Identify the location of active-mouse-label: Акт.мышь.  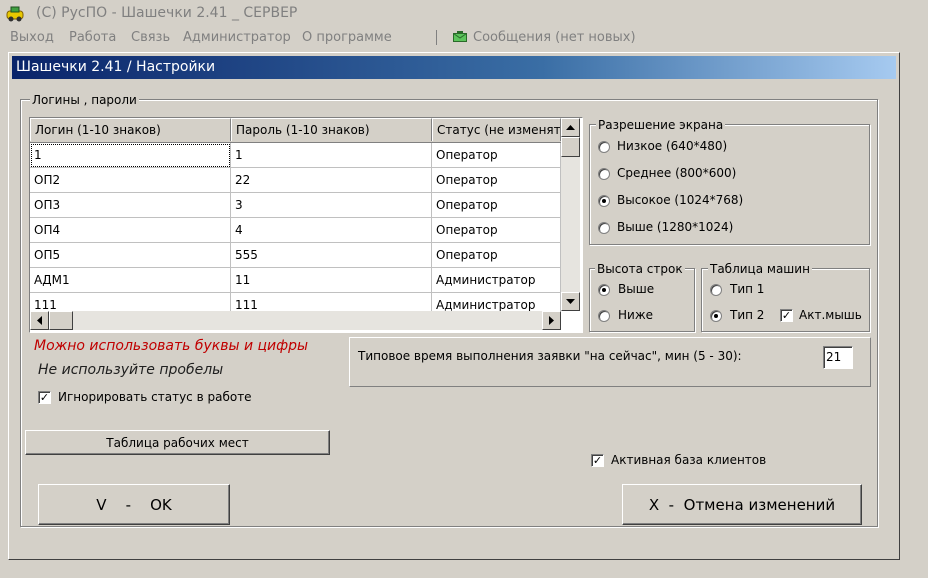
(830, 315).